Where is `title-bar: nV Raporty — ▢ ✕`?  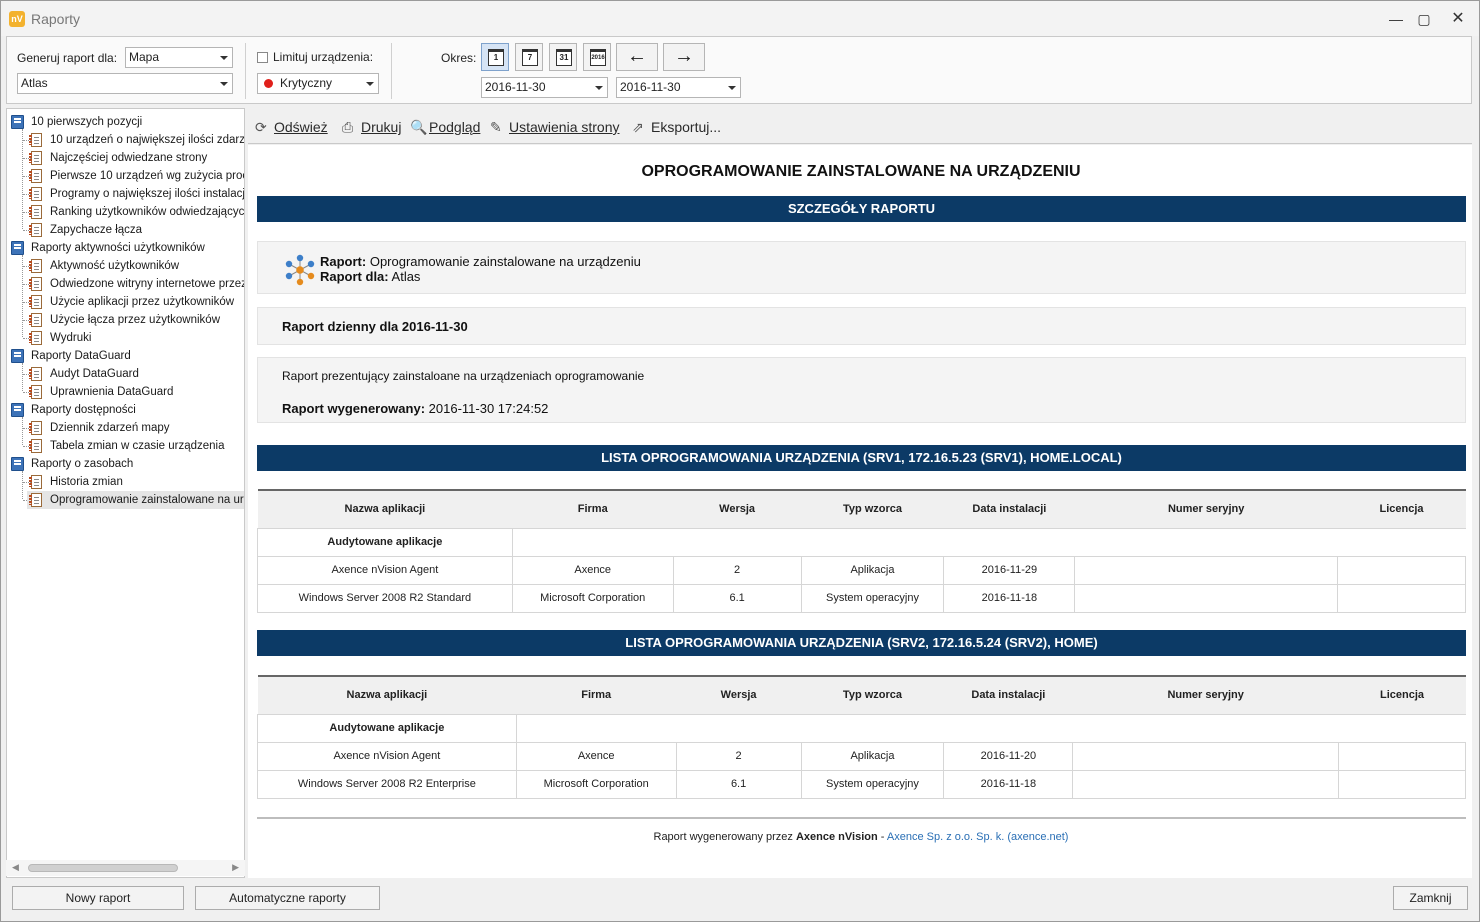
title-bar: nV Raporty — ▢ ✕ is located at coordinates (740, 18).